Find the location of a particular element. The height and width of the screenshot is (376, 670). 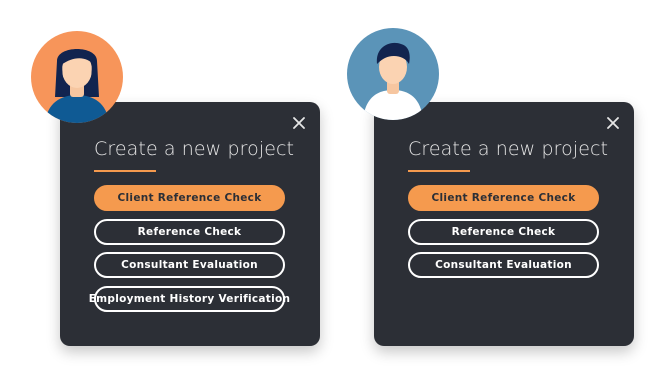

female-avatar-icon is located at coordinates (77, 77).